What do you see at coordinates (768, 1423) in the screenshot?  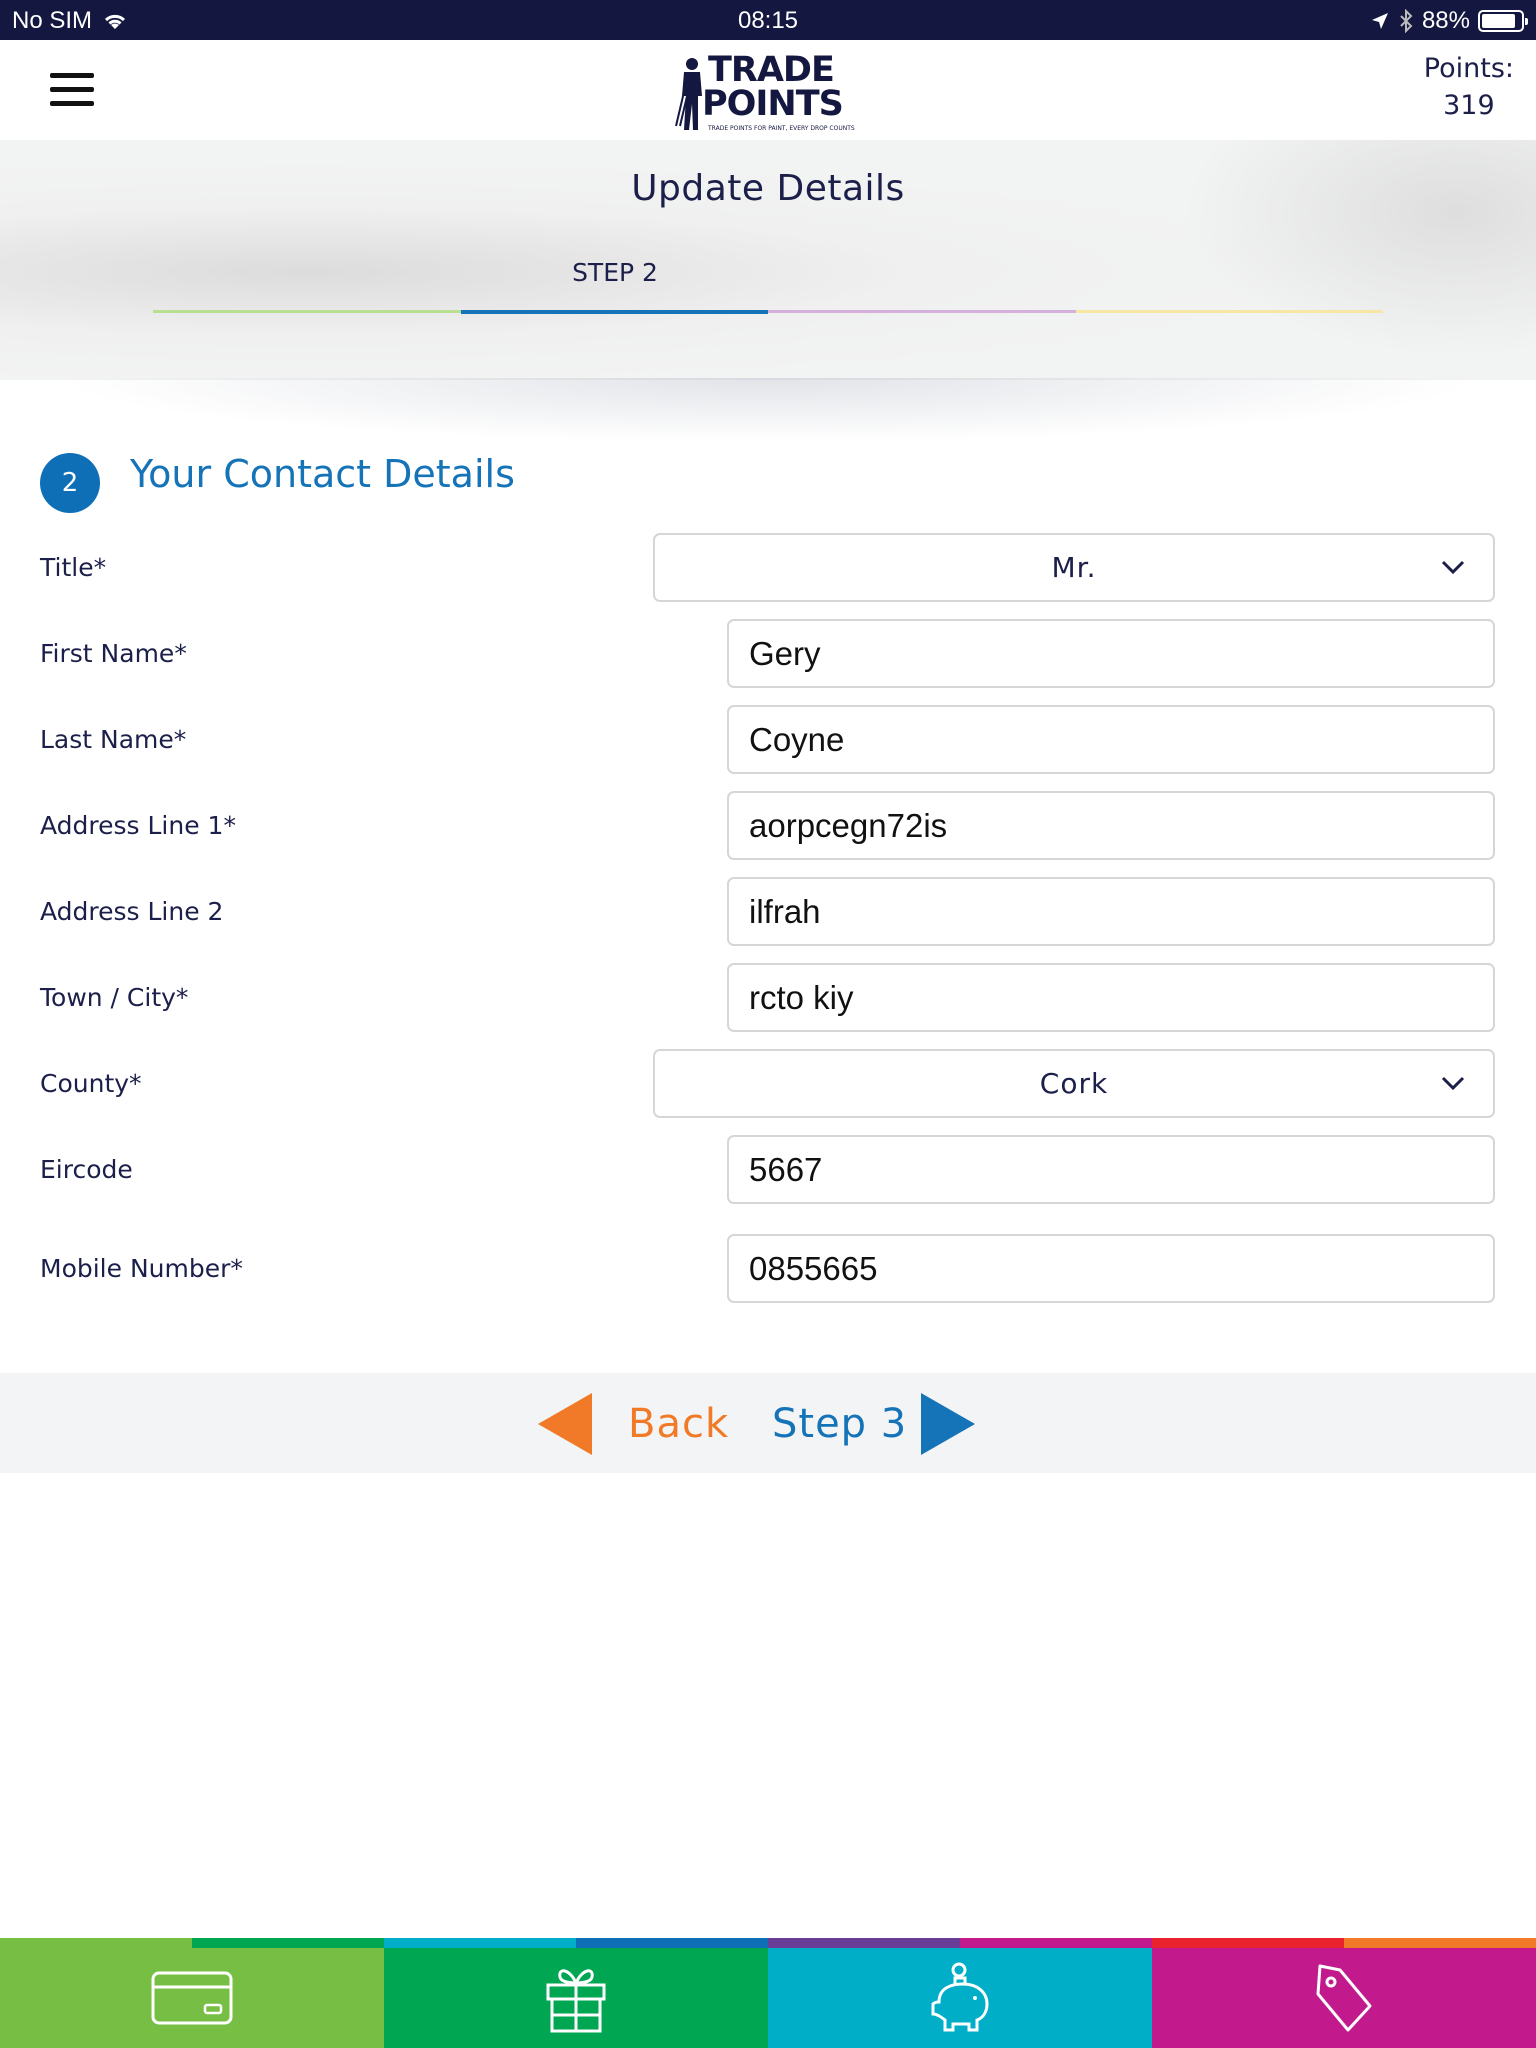 I see `step-navigation: Back Step 3` at bounding box center [768, 1423].